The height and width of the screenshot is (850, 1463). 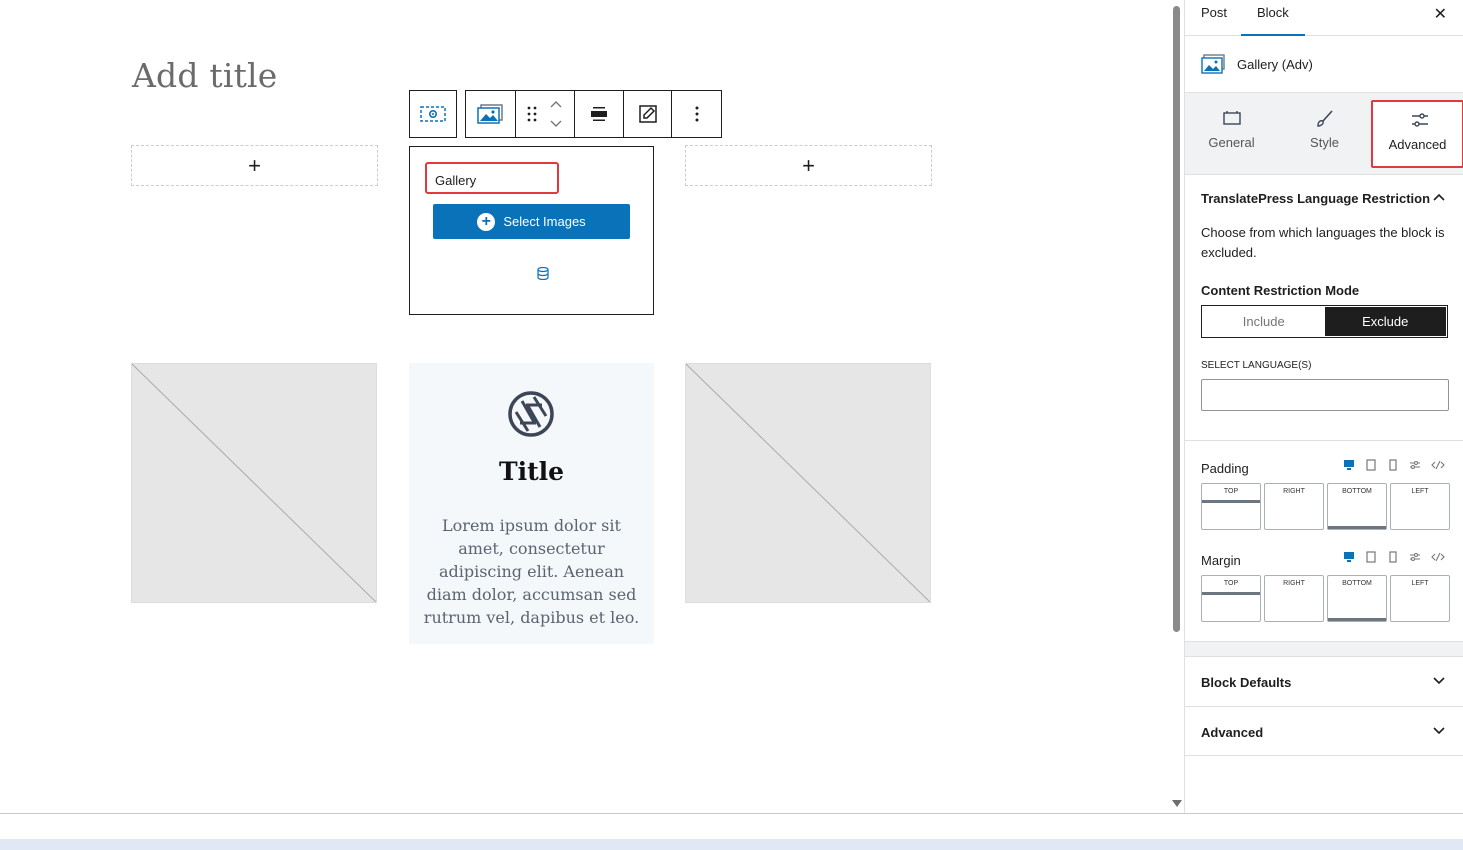 What do you see at coordinates (1357, 598) in the screenshot?
I see `margin-bottom-input: BOTTOM` at bounding box center [1357, 598].